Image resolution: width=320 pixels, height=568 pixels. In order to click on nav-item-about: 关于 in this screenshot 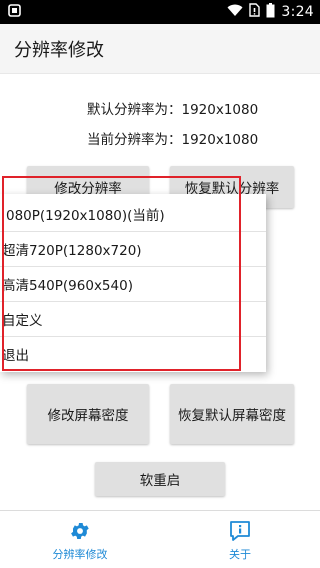, I will do `click(240, 539)`.